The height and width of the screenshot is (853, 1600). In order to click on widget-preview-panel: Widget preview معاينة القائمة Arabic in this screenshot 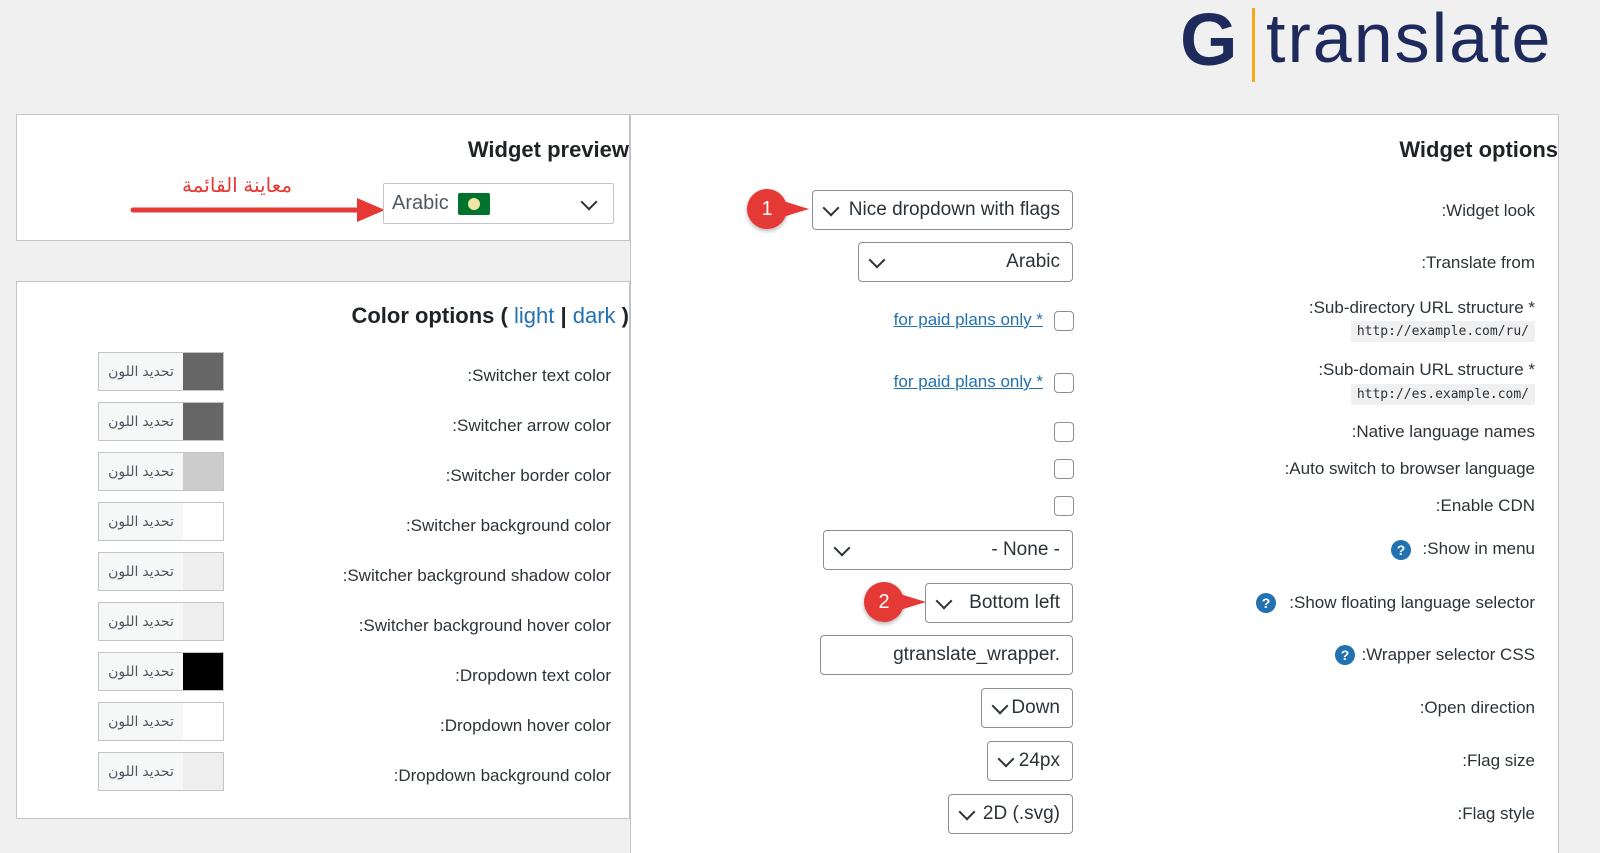, I will do `click(323, 177)`.